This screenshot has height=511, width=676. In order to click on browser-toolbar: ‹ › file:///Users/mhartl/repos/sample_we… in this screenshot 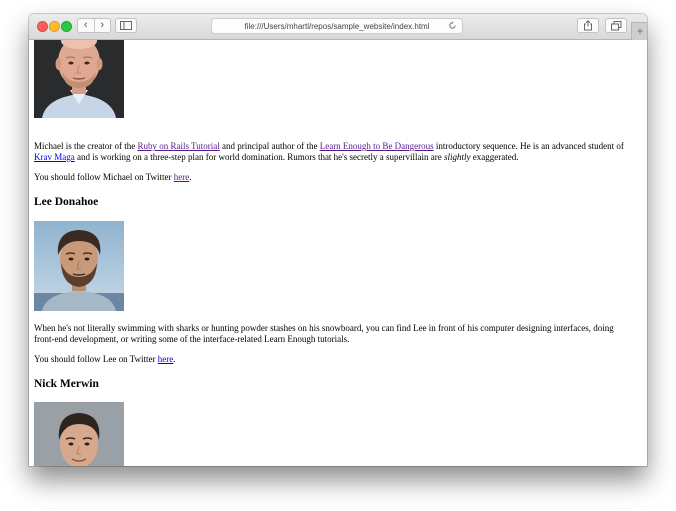, I will do `click(338, 27)`.